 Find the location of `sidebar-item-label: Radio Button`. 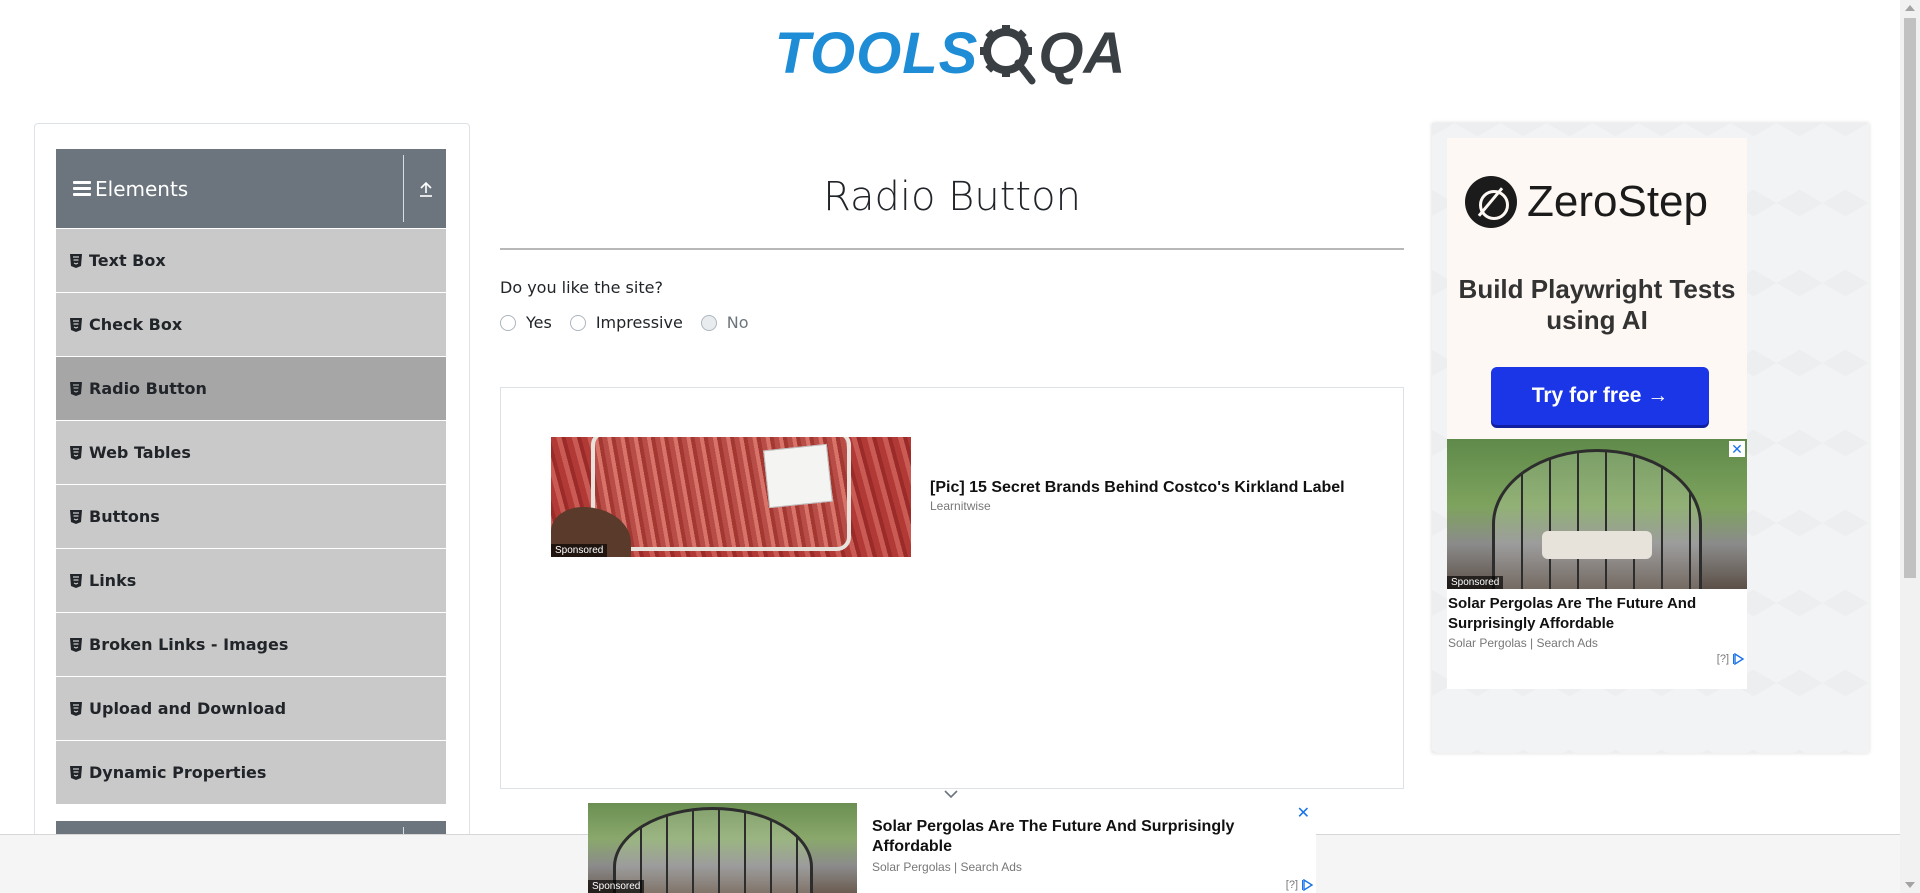

sidebar-item-label: Radio Button is located at coordinates (148, 388).